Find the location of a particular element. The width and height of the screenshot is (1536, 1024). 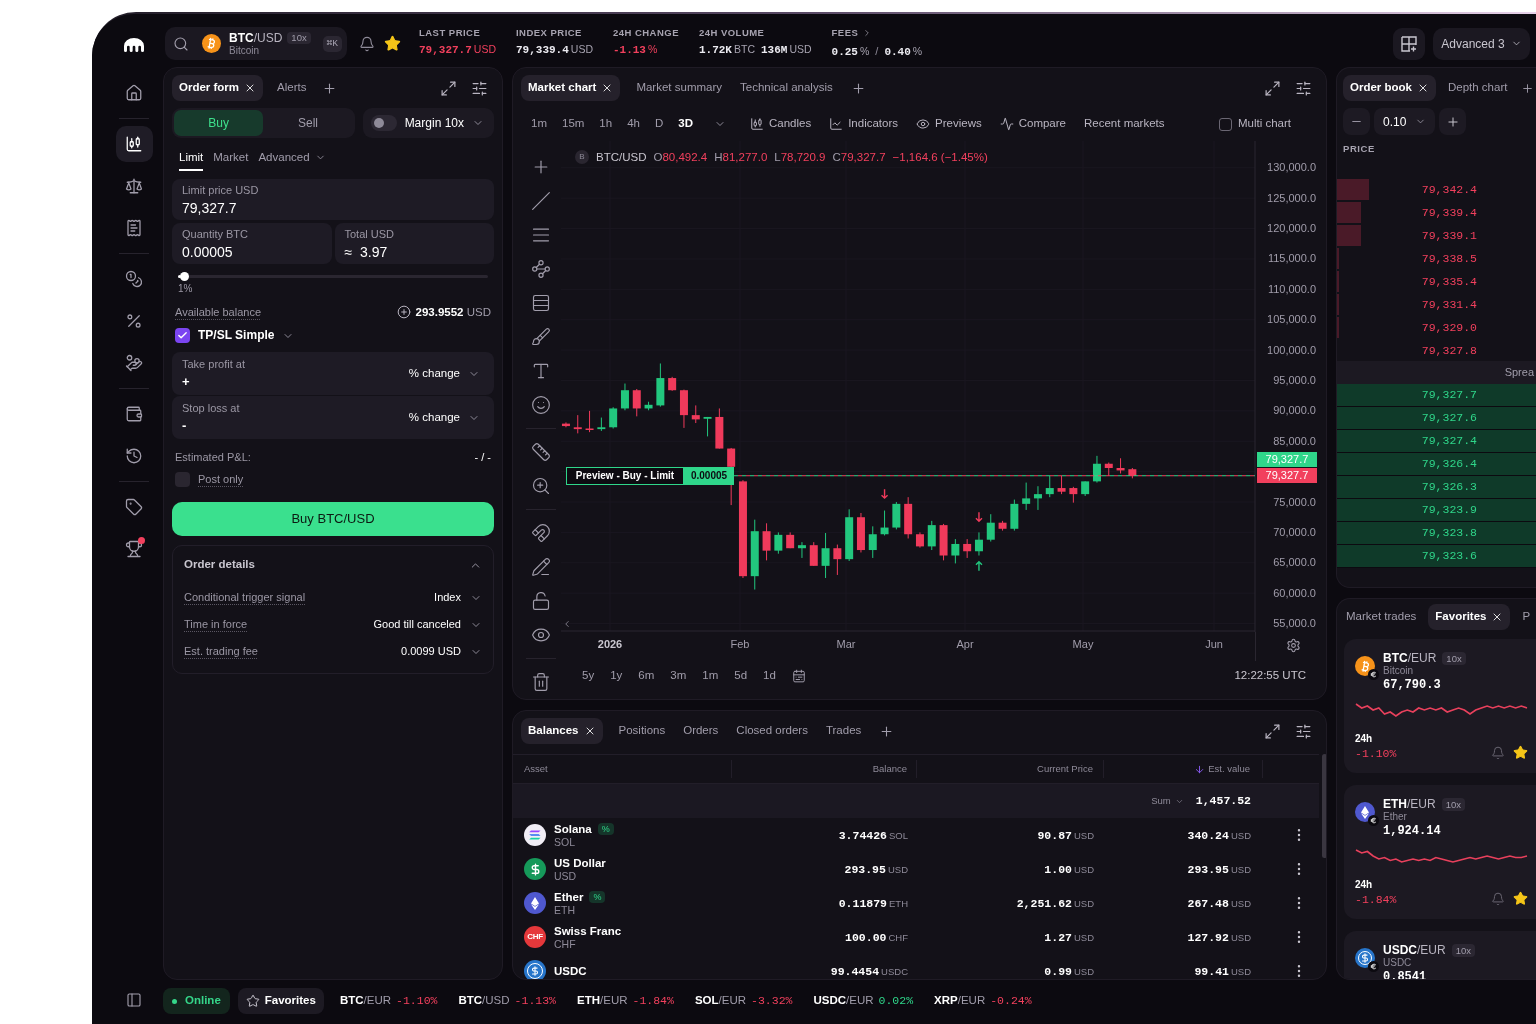

brush-icon is located at coordinates (541, 337).